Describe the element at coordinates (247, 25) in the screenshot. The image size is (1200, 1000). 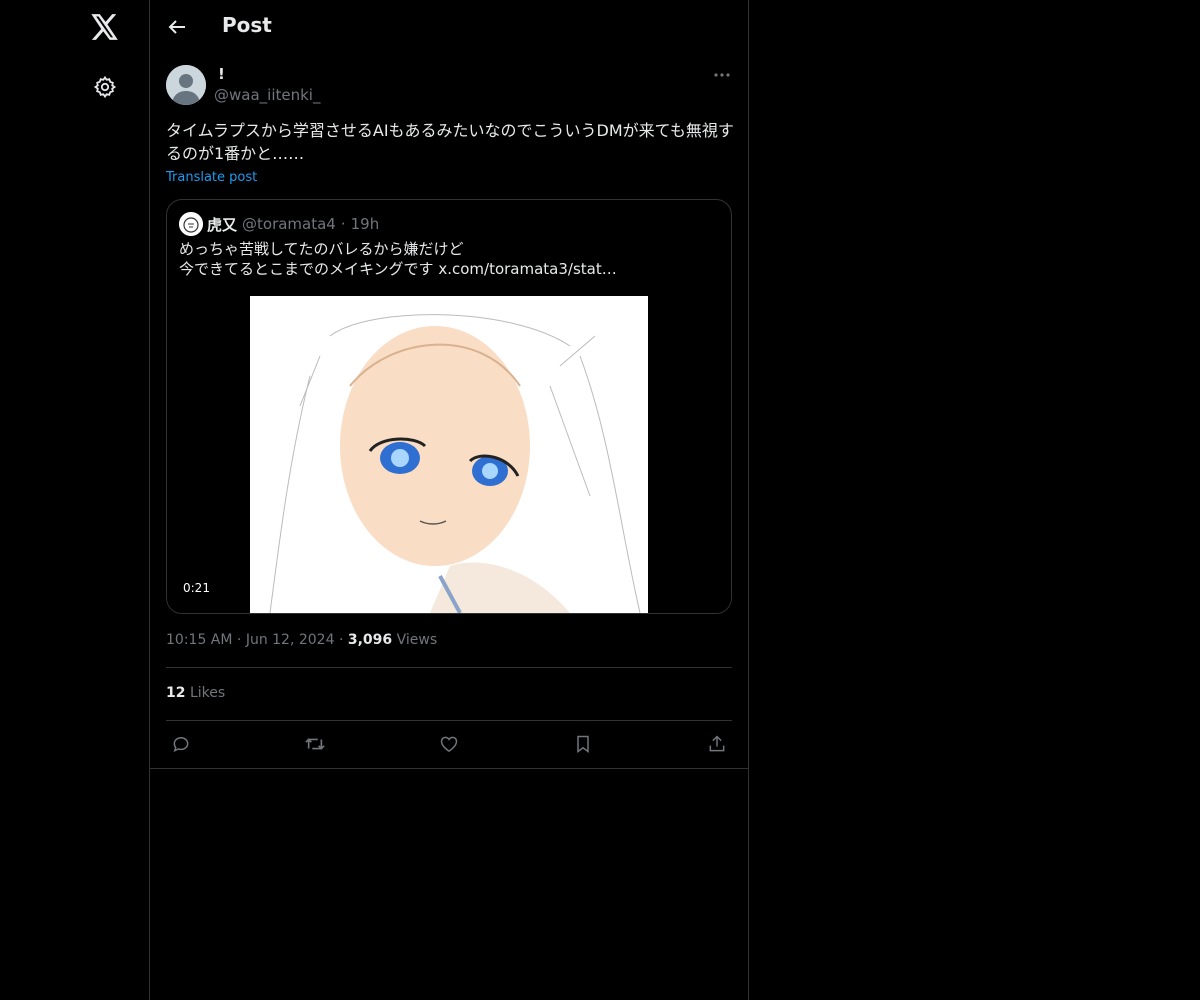
I see `page-title: Post` at that location.